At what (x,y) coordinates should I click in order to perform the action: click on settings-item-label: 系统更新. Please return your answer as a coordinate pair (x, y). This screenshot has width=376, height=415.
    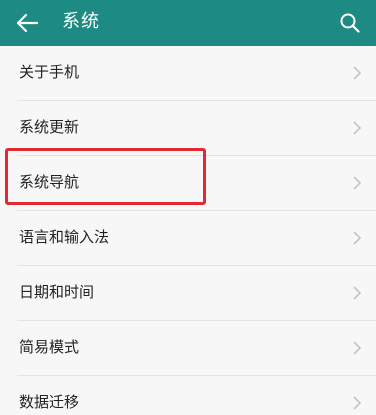
    Looking at the image, I should click on (49, 127).